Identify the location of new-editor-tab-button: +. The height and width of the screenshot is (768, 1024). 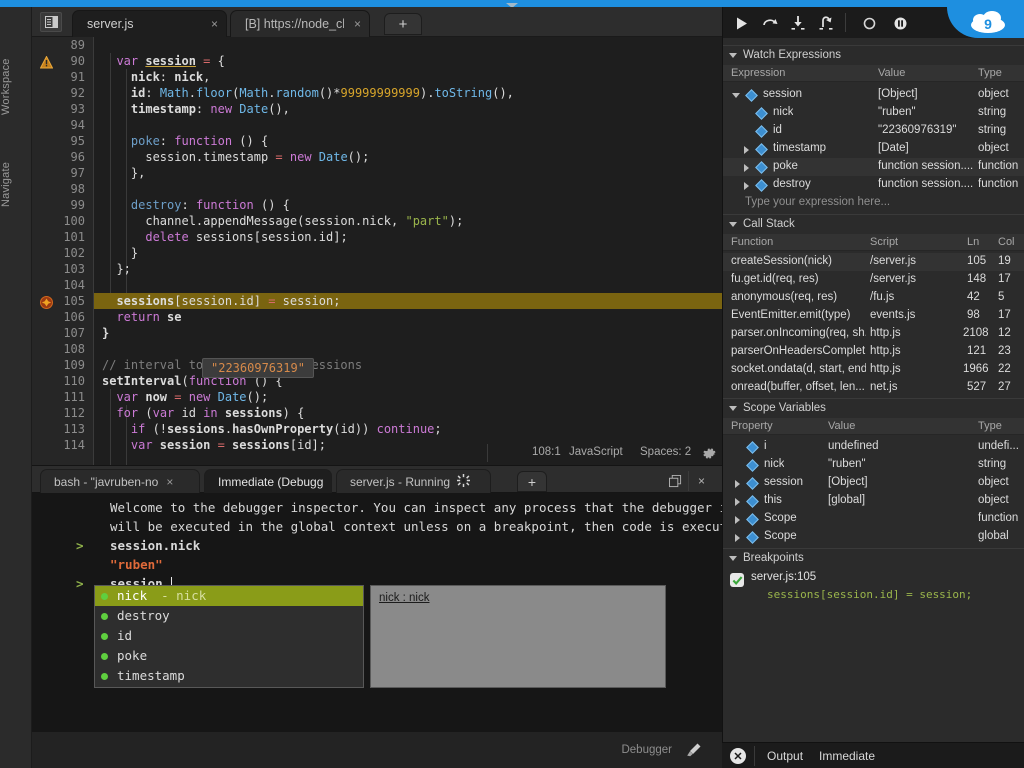
(403, 24).